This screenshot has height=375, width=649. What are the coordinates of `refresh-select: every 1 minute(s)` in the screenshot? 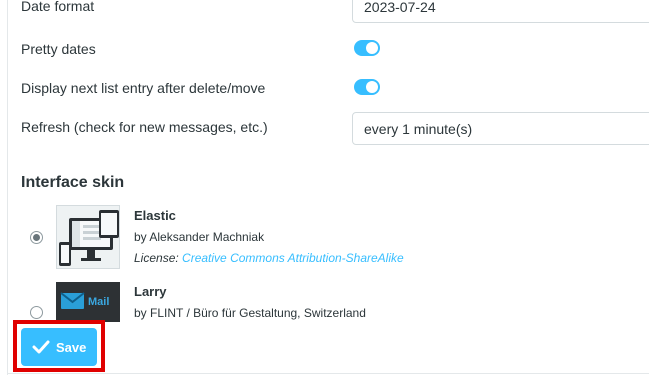 It's located at (500, 128).